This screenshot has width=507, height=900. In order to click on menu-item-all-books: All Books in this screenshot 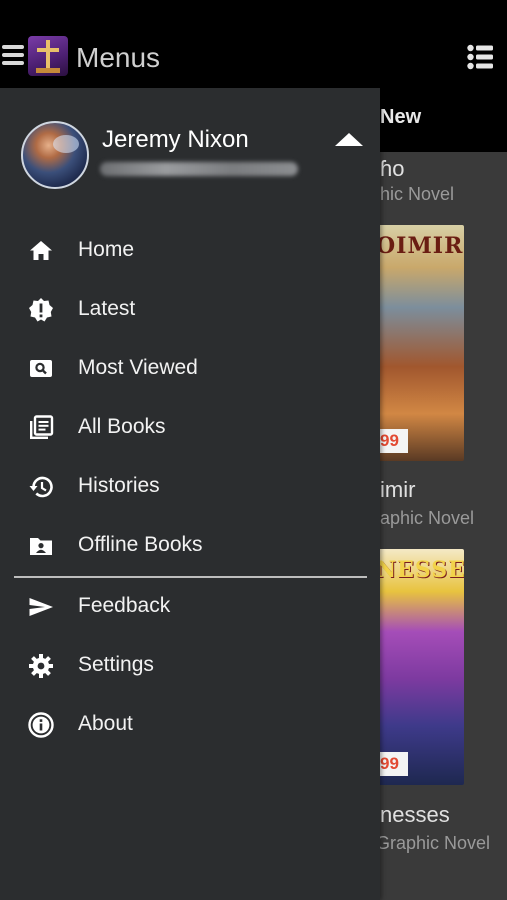, I will do `click(190, 428)`.